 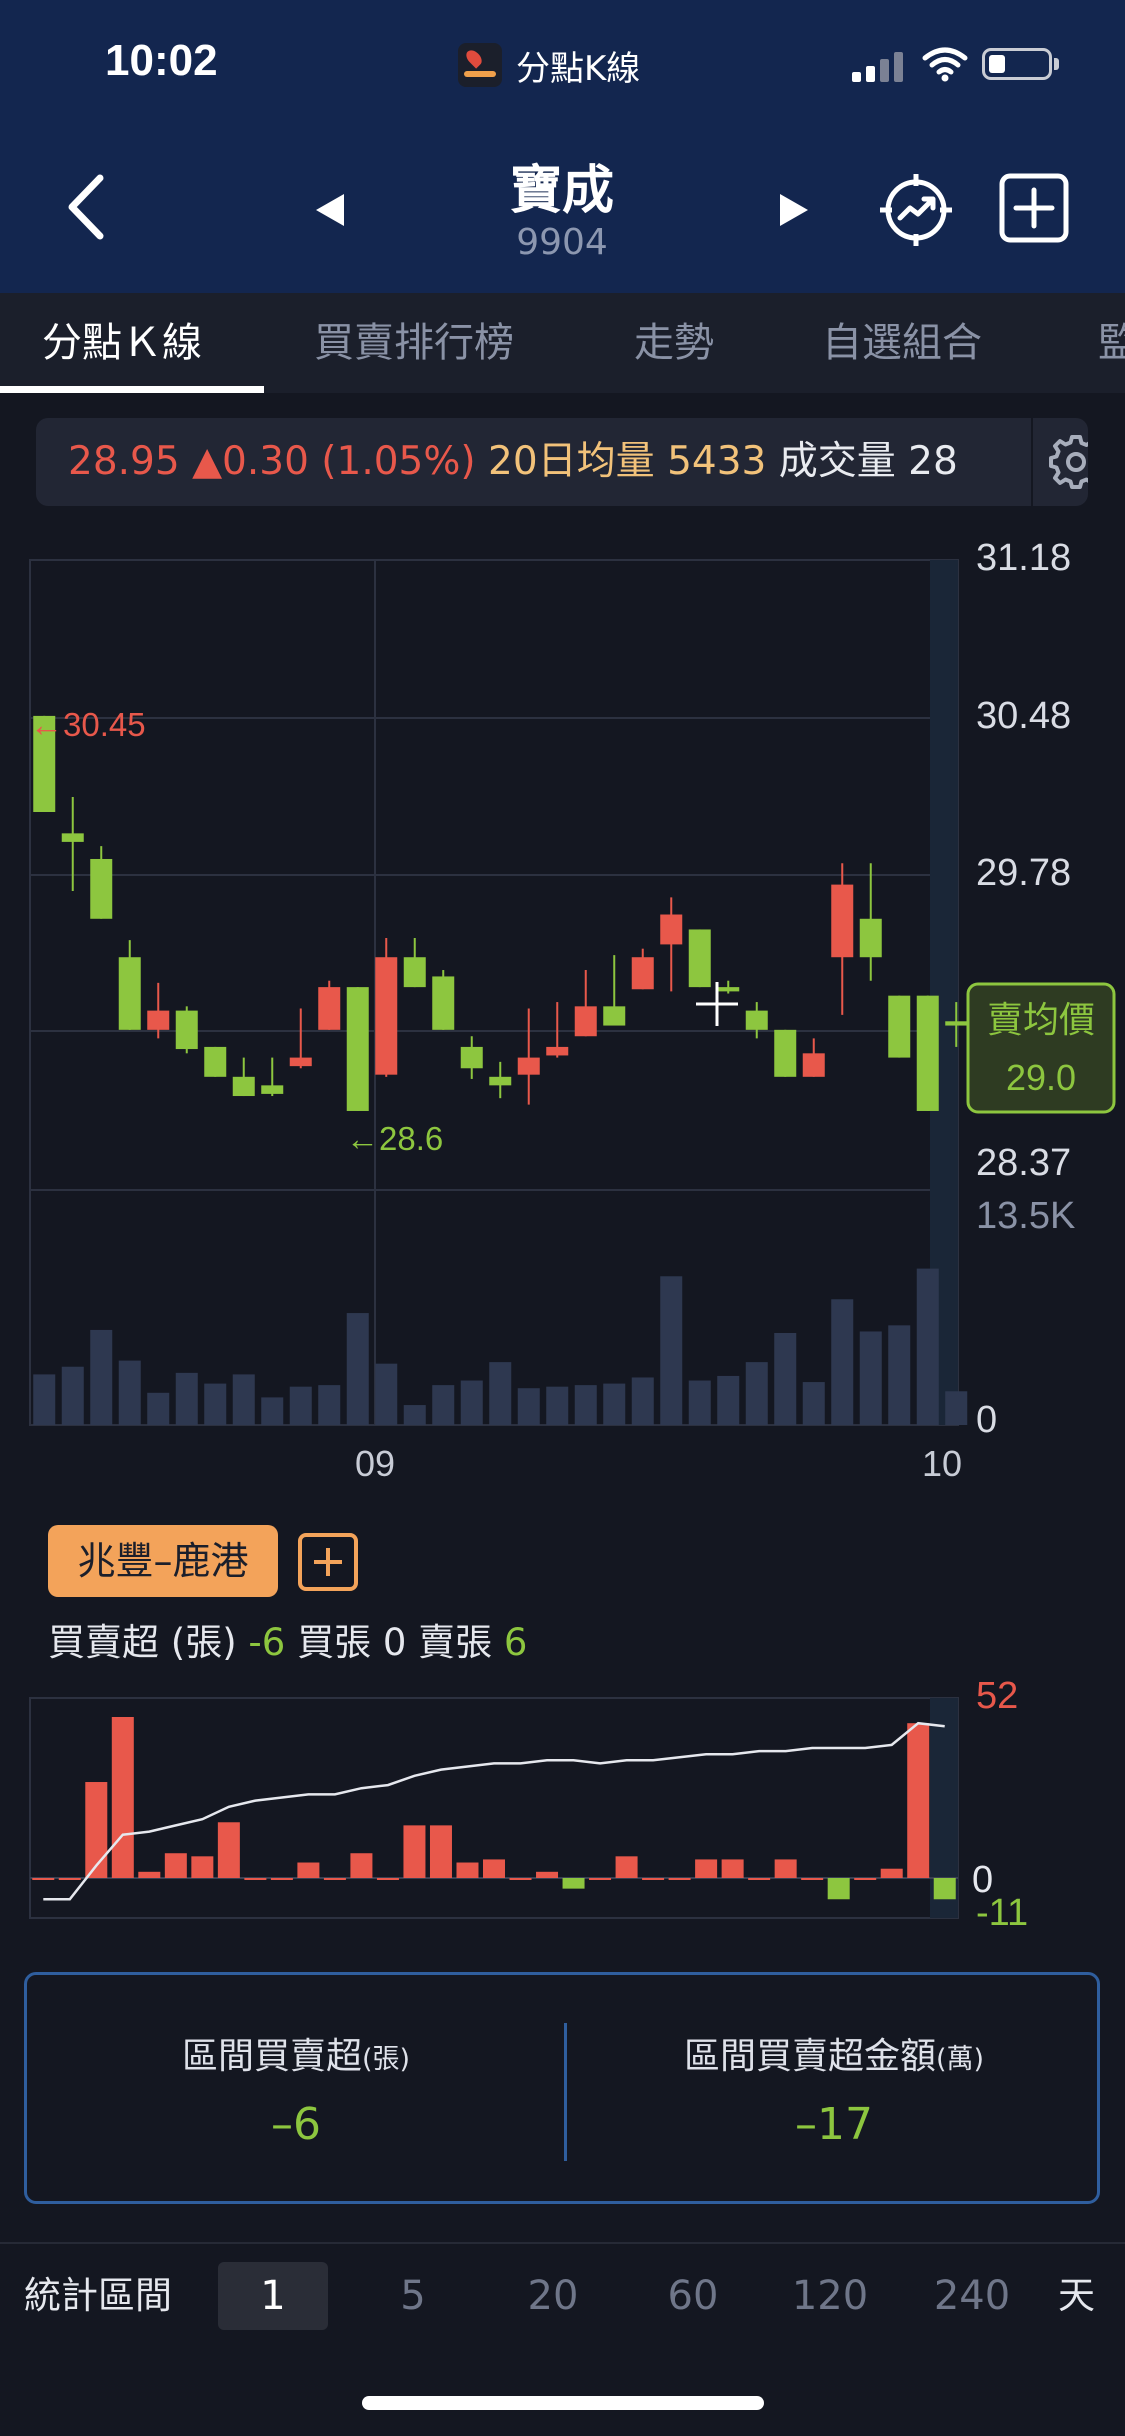 I want to click on status-bar: 10:02 分點K線, so click(x=562, y=60).